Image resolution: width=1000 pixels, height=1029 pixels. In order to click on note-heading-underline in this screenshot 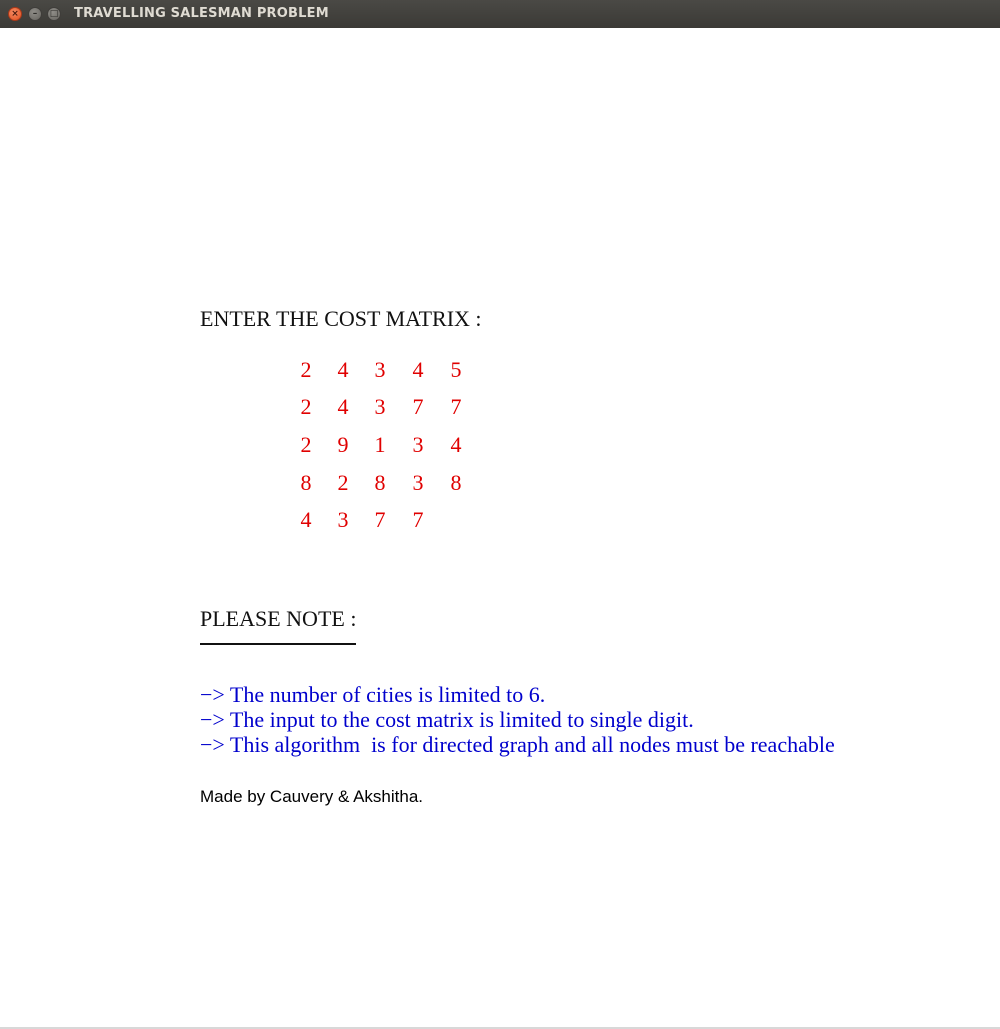, I will do `click(278, 644)`.